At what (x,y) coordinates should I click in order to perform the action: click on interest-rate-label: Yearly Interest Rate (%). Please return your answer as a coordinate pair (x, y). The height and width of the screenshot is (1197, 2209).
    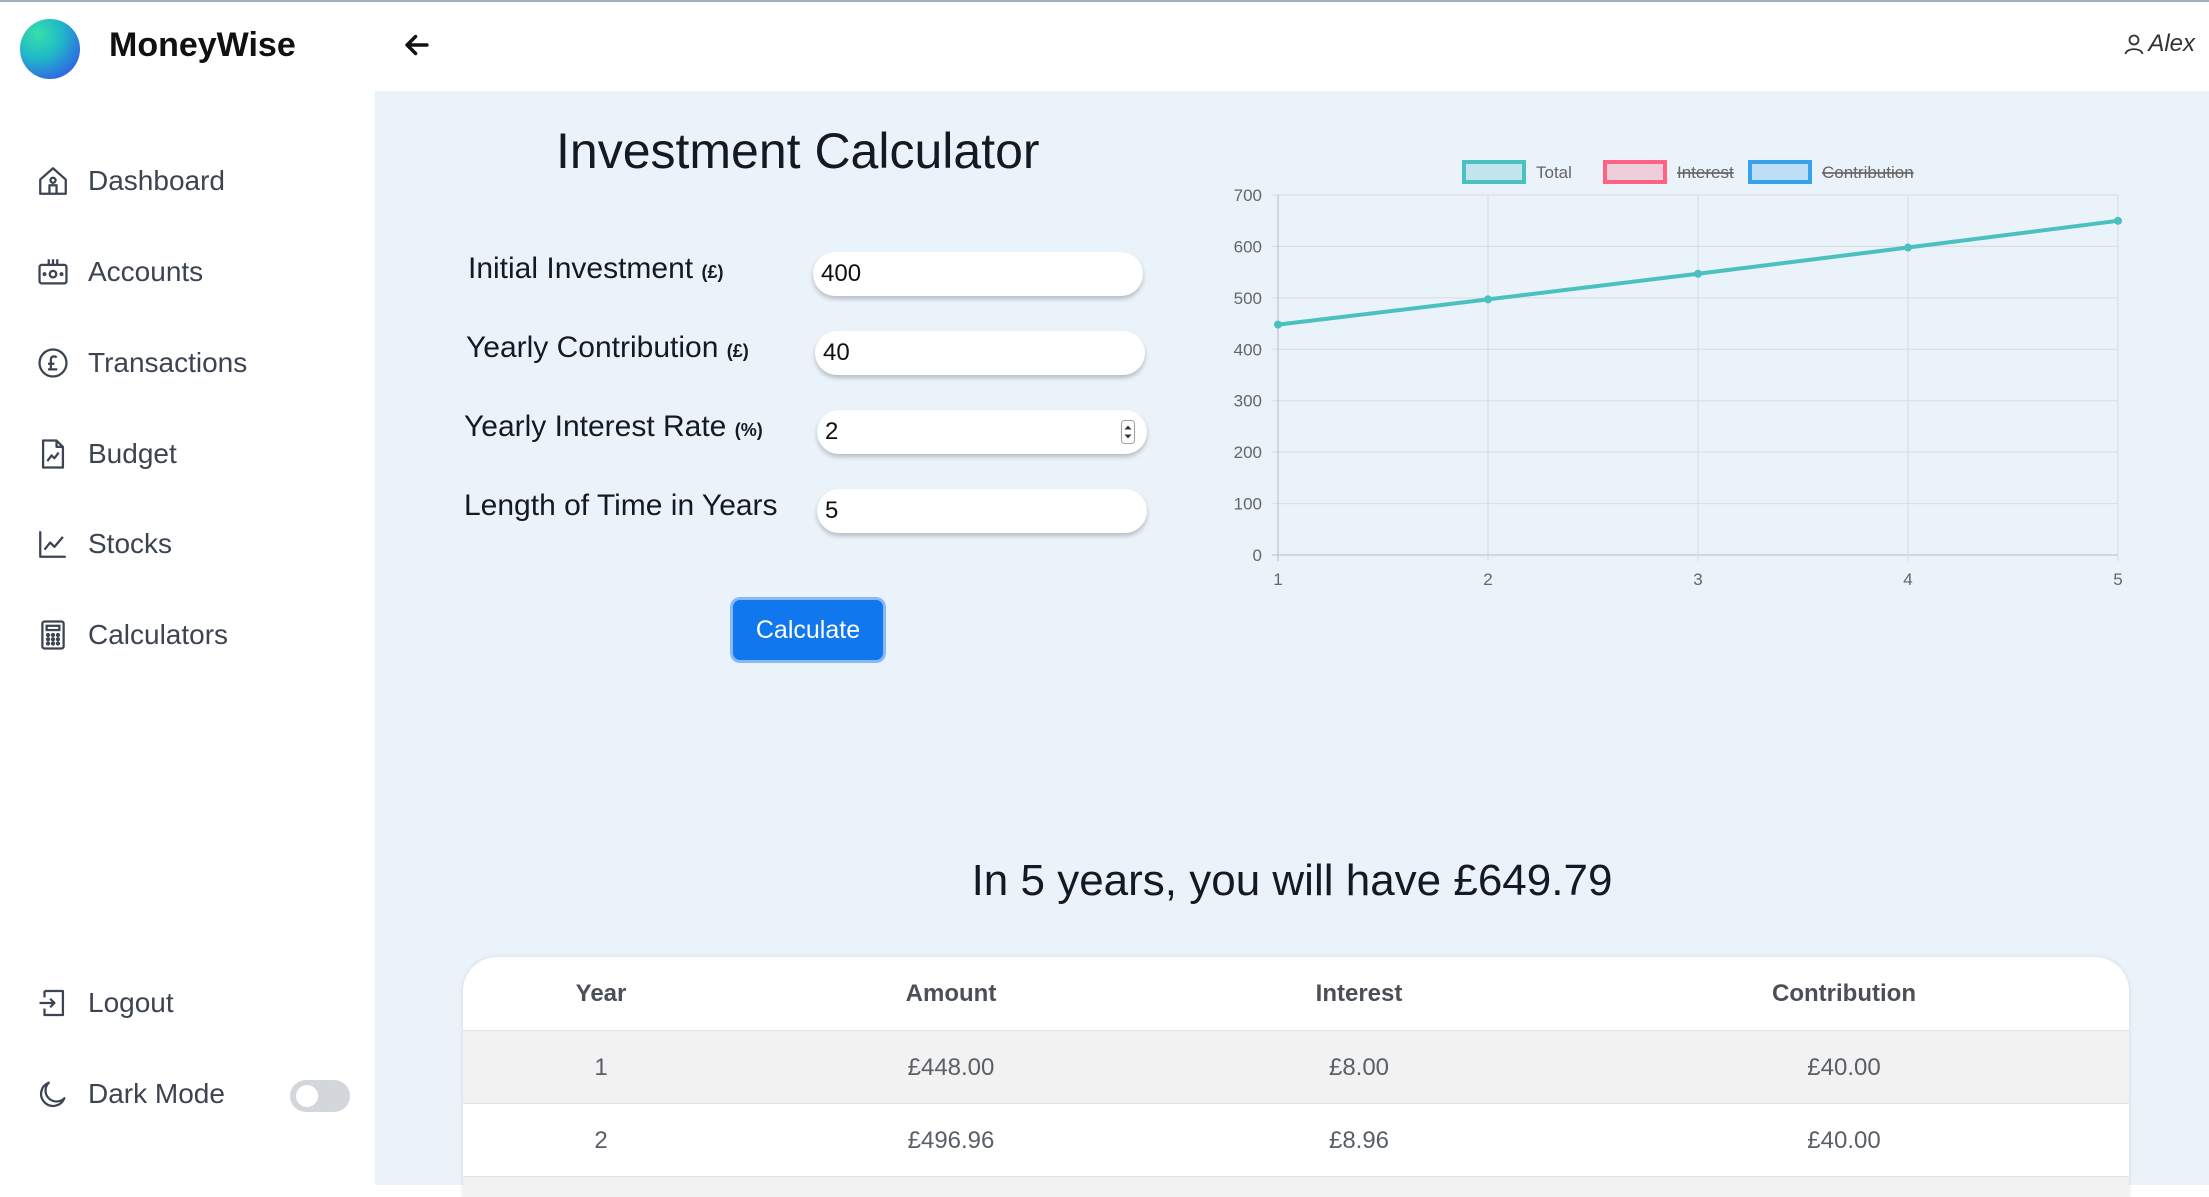
    Looking at the image, I should click on (613, 427).